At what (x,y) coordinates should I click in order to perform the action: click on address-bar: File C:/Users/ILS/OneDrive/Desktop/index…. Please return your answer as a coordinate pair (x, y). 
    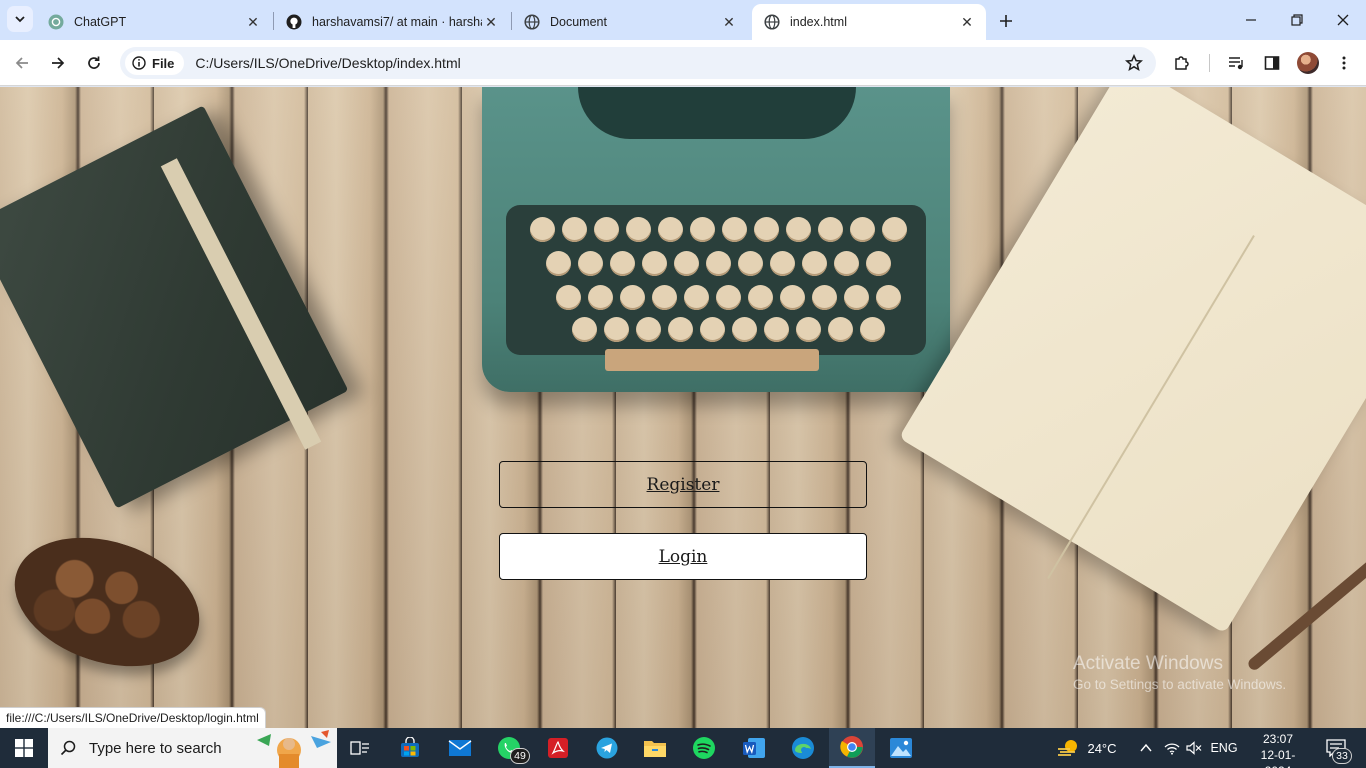
    Looking at the image, I should click on (638, 63).